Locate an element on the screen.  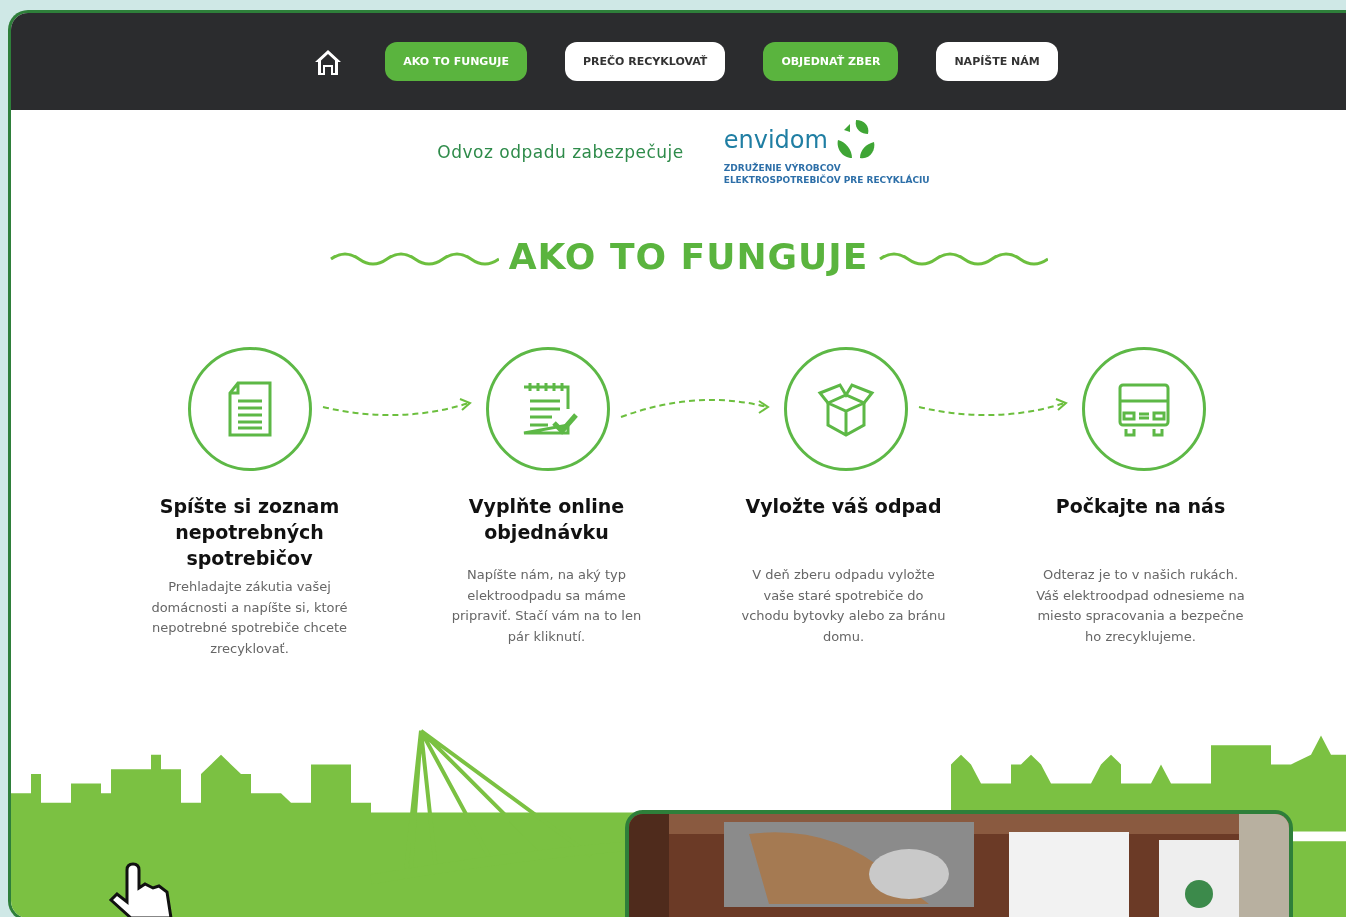
step-description: Prehladajte zákutia vašej domácnosti a napíšte si, ktoré nepotrebné spotrebiče chcete zrecyklovať. is located at coordinates (249, 618).